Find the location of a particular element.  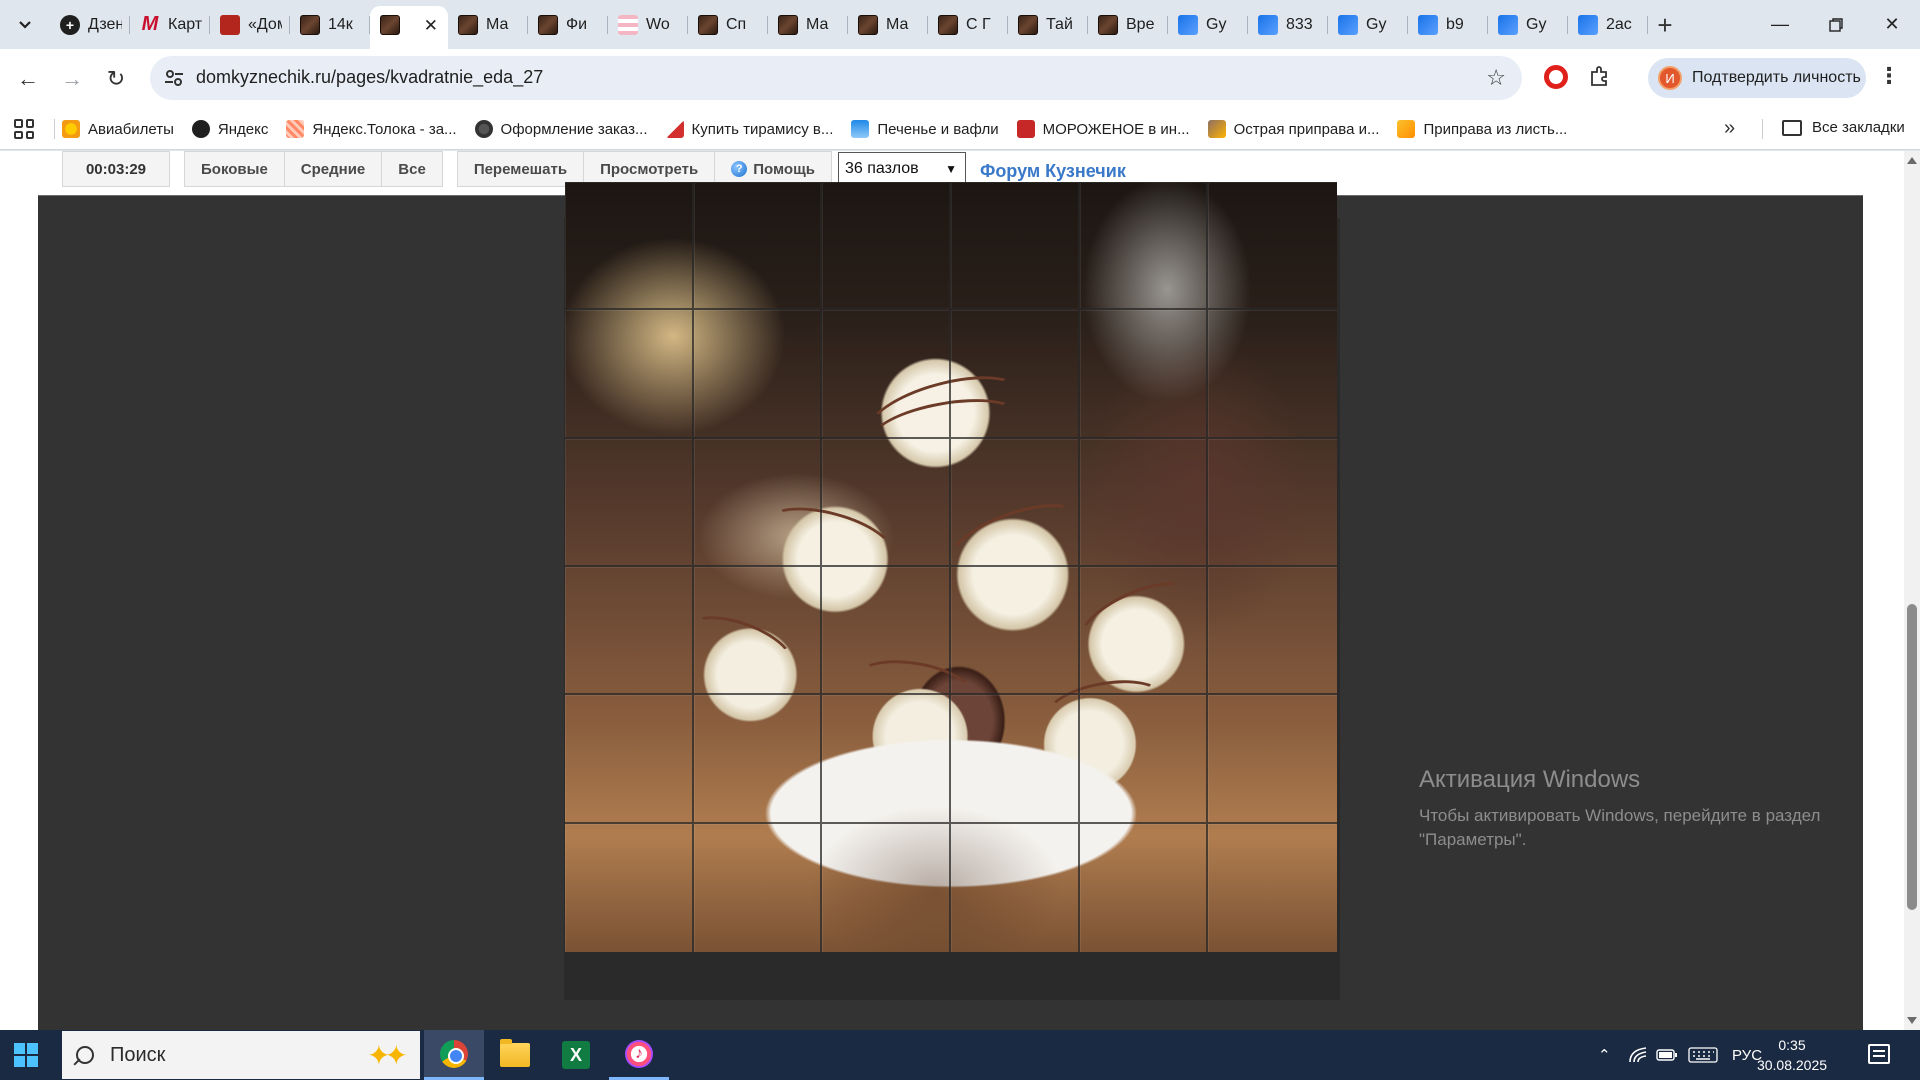

tray-overflow-button: ⌃ is located at coordinates (1604, 1055).